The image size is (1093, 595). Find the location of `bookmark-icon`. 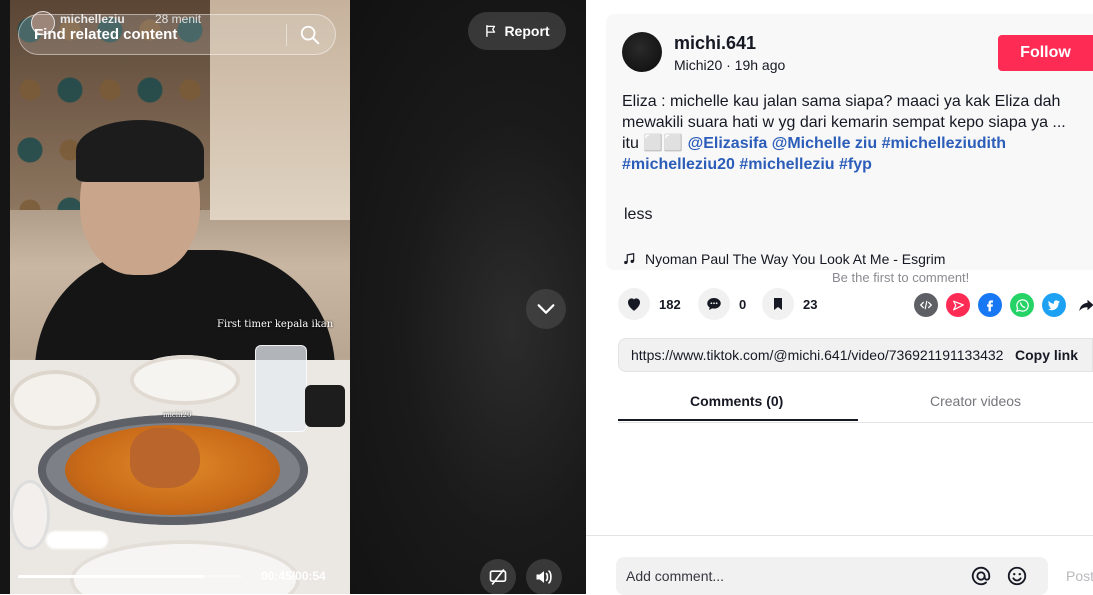

bookmark-icon is located at coordinates (778, 304).